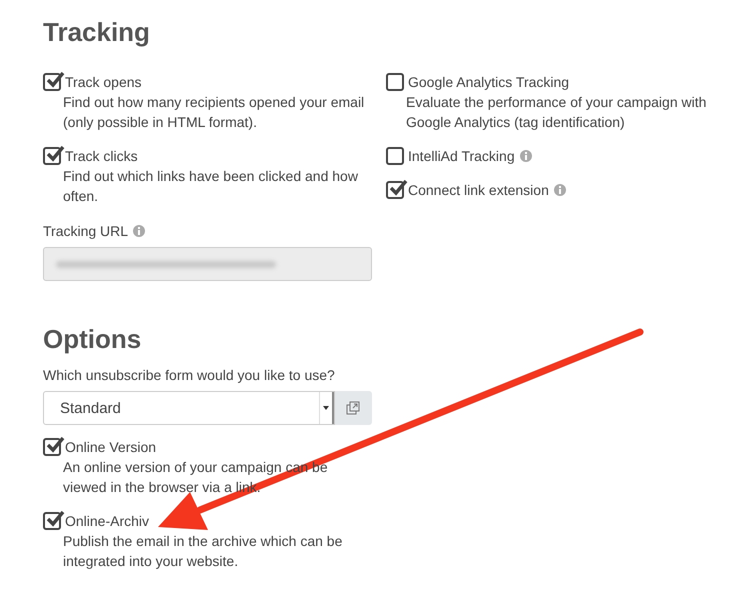 The height and width of the screenshot is (589, 731). What do you see at coordinates (214, 112) in the screenshot?
I see `option-description: Find out how many recipients opened your email (only possible in HTML format).` at bounding box center [214, 112].